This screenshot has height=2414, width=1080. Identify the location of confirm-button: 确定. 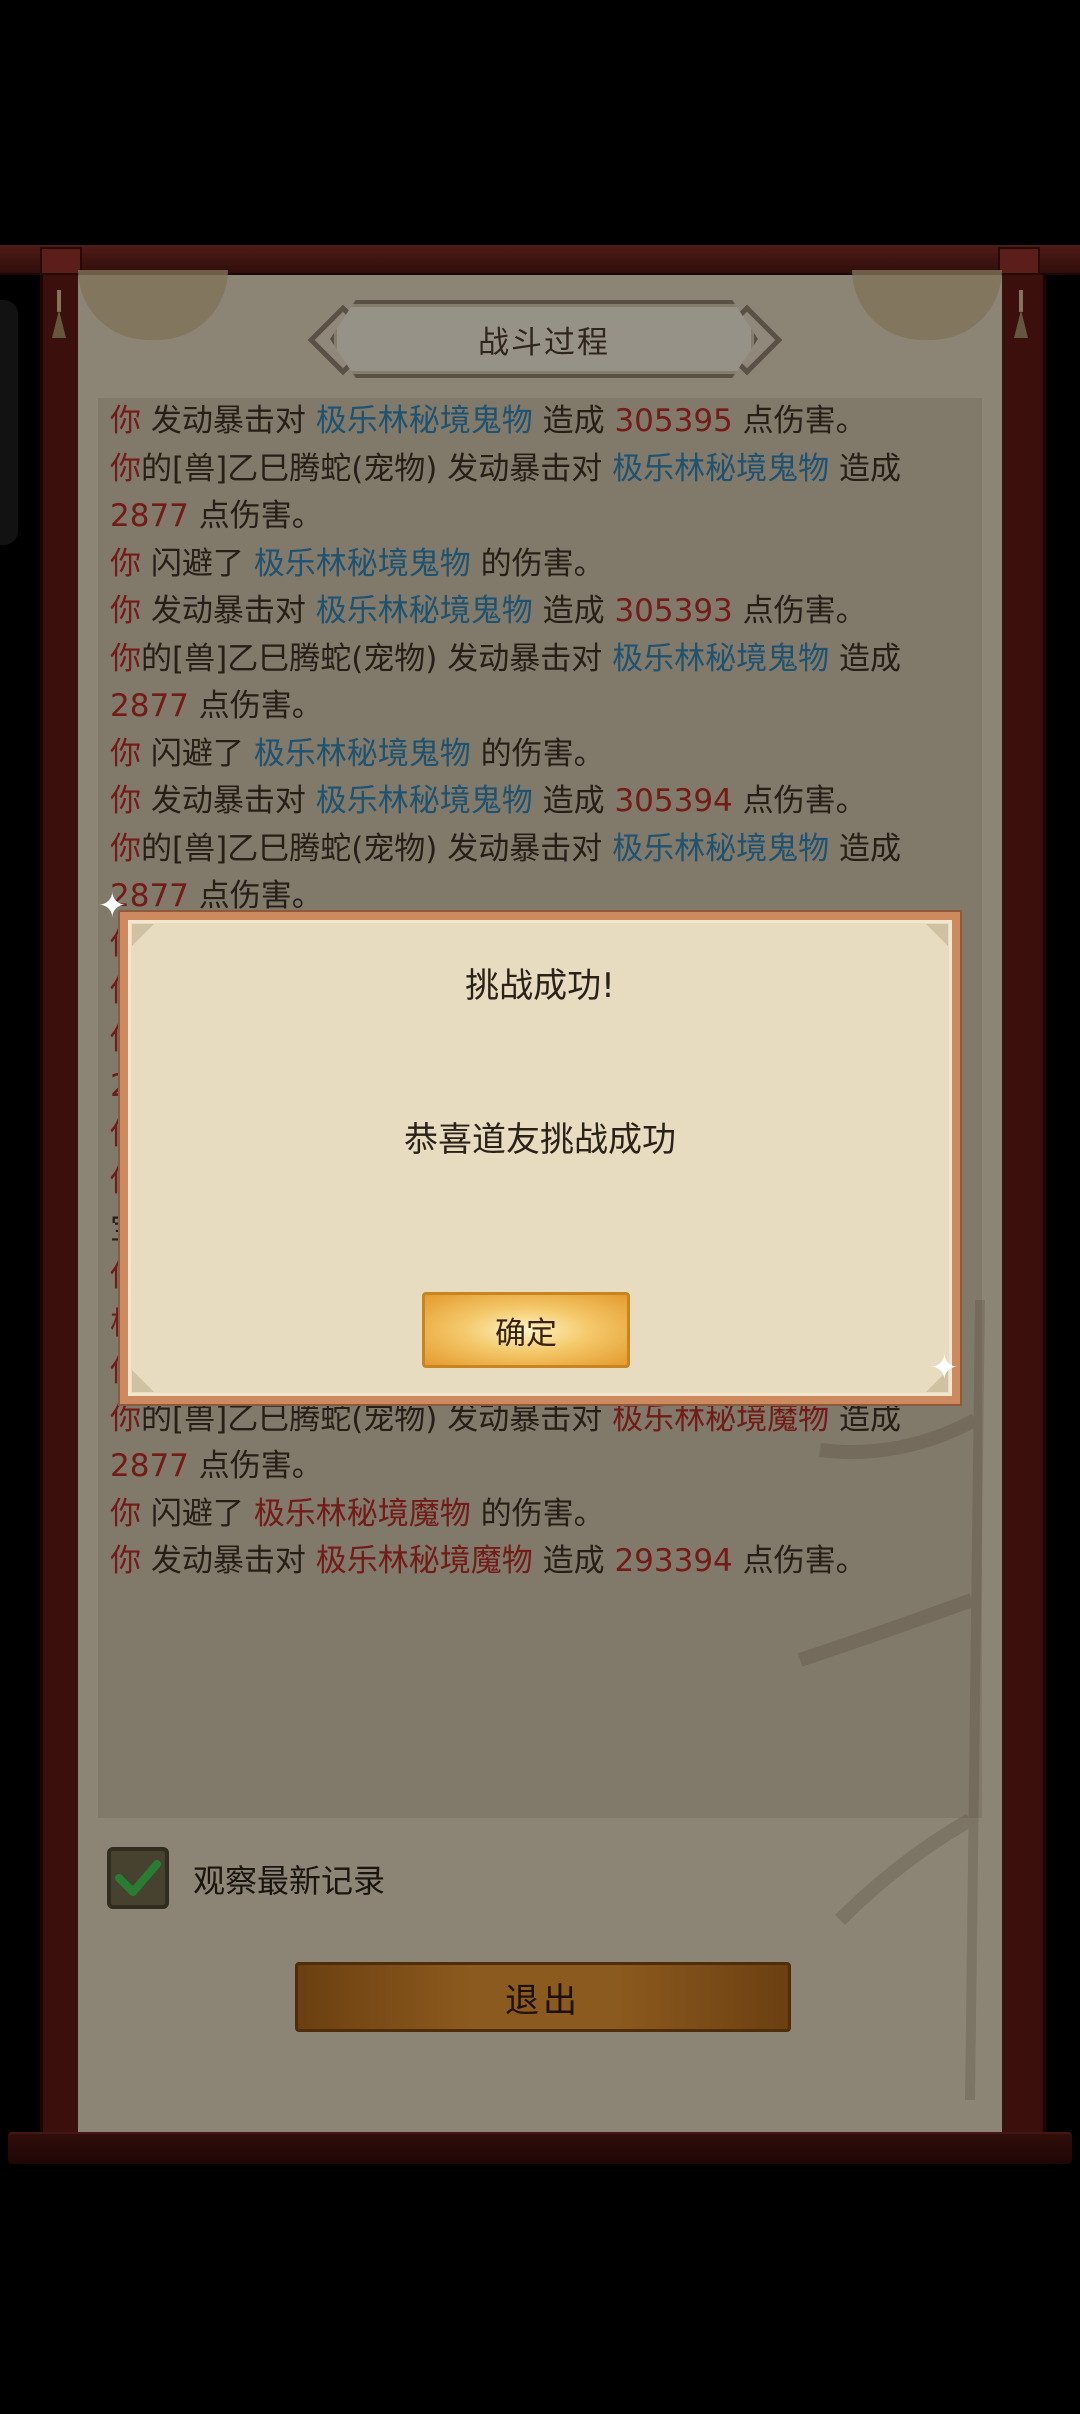
(526, 1330).